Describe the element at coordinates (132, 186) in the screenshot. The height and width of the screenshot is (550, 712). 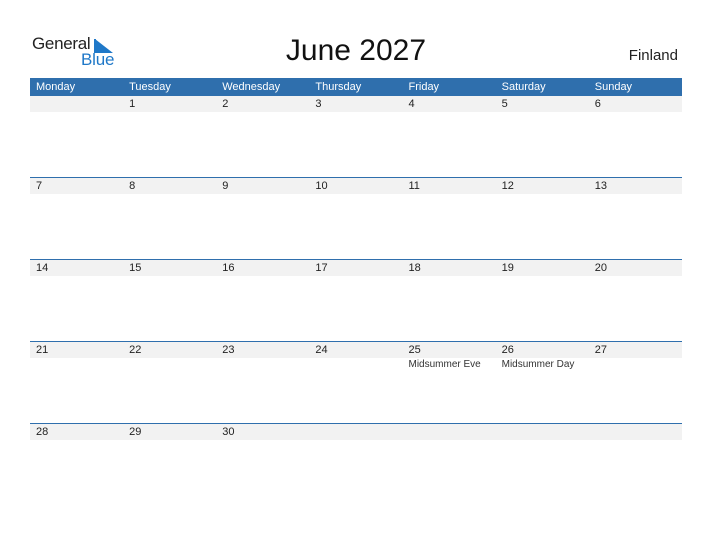
I see `day-number: 8` at that location.